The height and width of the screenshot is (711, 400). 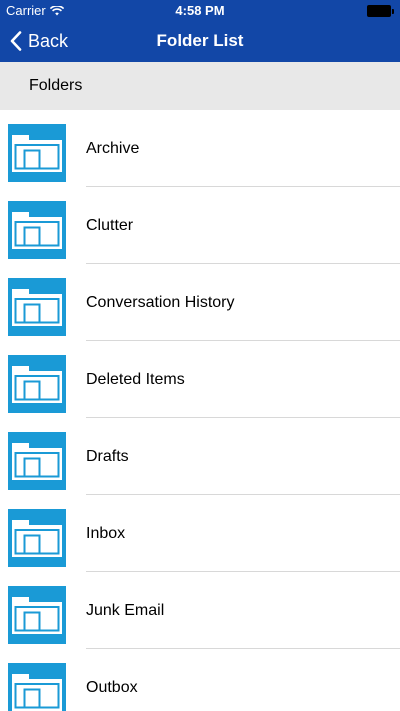 I want to click on back-button: Back, so click(x=39, y=41).